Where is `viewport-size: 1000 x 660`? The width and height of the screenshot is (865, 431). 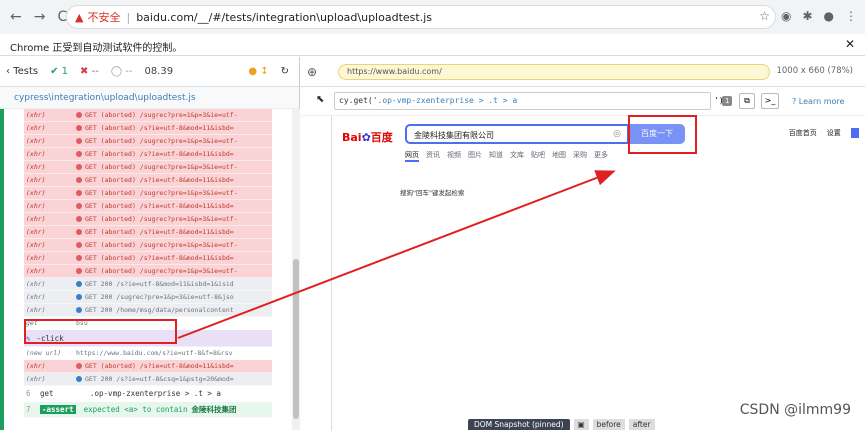
viewport-size: 1000 x 660 is located at coordinates (800, 71).